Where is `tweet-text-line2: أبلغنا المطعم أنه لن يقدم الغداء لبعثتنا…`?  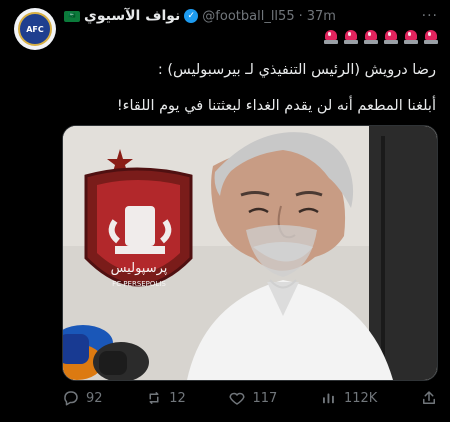 tweet-text-line2: أبلغنا المطعم أنه لن يقدم الغداء لبعثتنا… is located at coordinates (276, 106).